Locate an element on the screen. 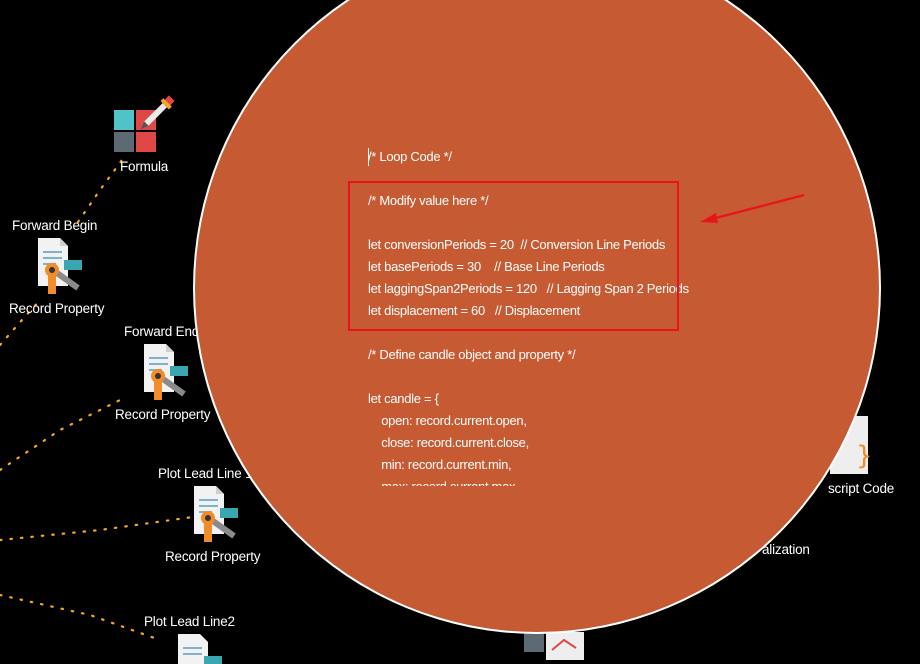  record-property-node-3: Record Property is located at coordinates (219, 525).